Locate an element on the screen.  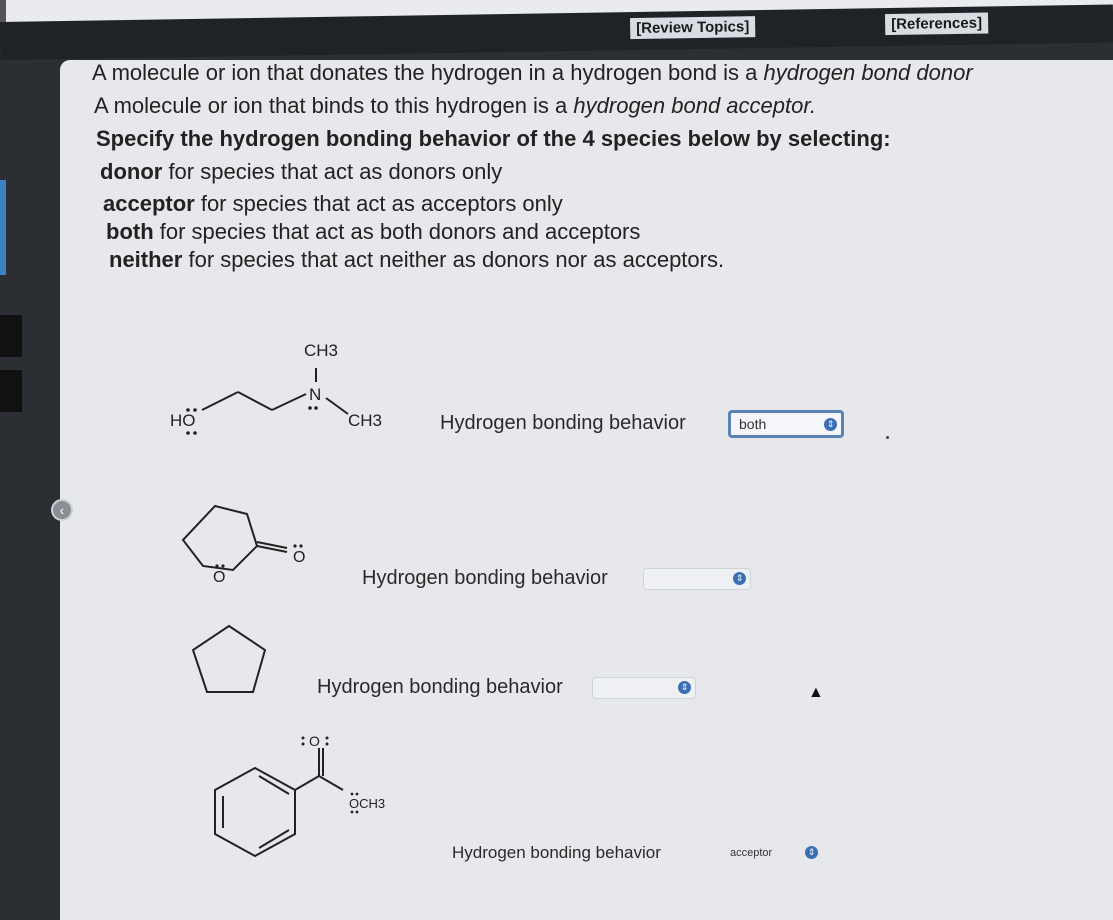
question-1-select: both ⇕ is located at coordinates (786, 424).